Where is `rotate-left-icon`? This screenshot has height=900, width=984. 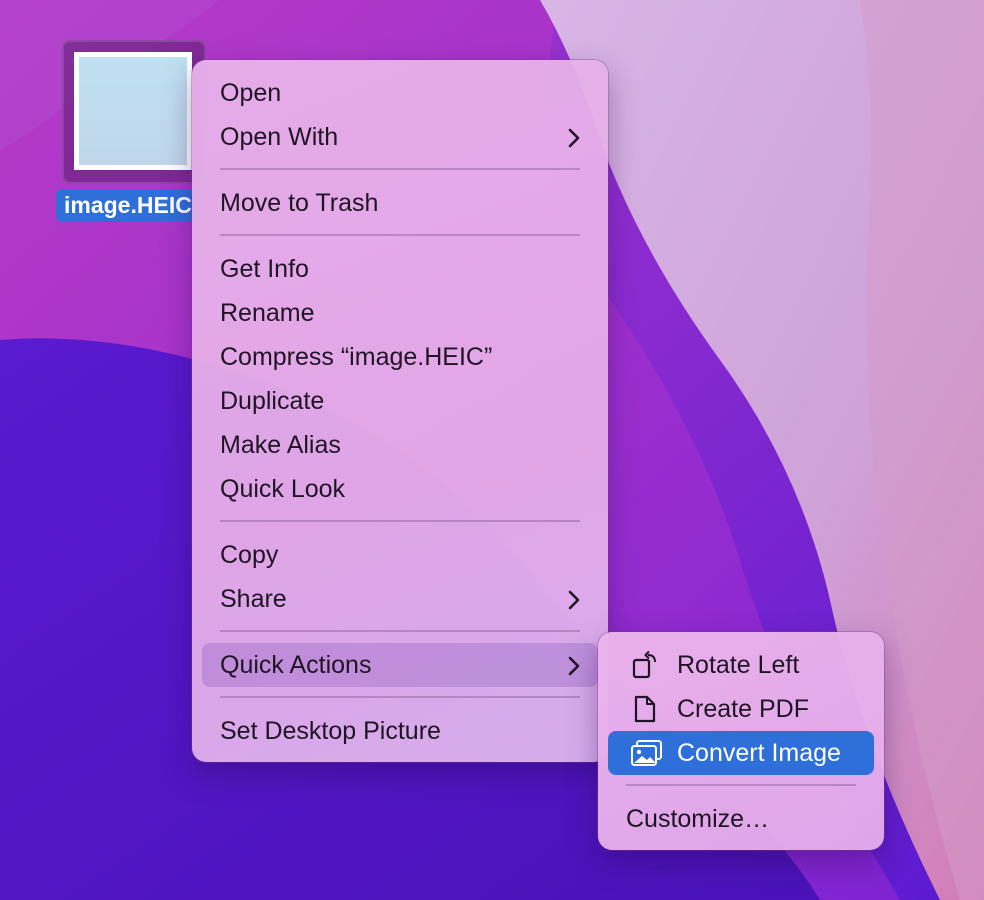
rotate-left-icon is located at coordinates (645, 665).